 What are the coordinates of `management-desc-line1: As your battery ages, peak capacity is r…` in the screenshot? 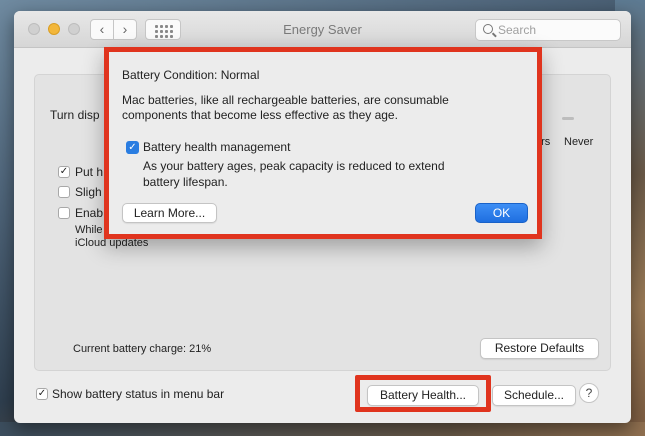 It's located at (294, 166).